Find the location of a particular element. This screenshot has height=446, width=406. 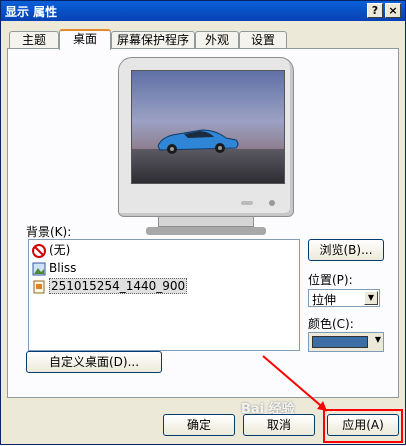

tab-appearance: 外观 is located at coordinates (217, 40).